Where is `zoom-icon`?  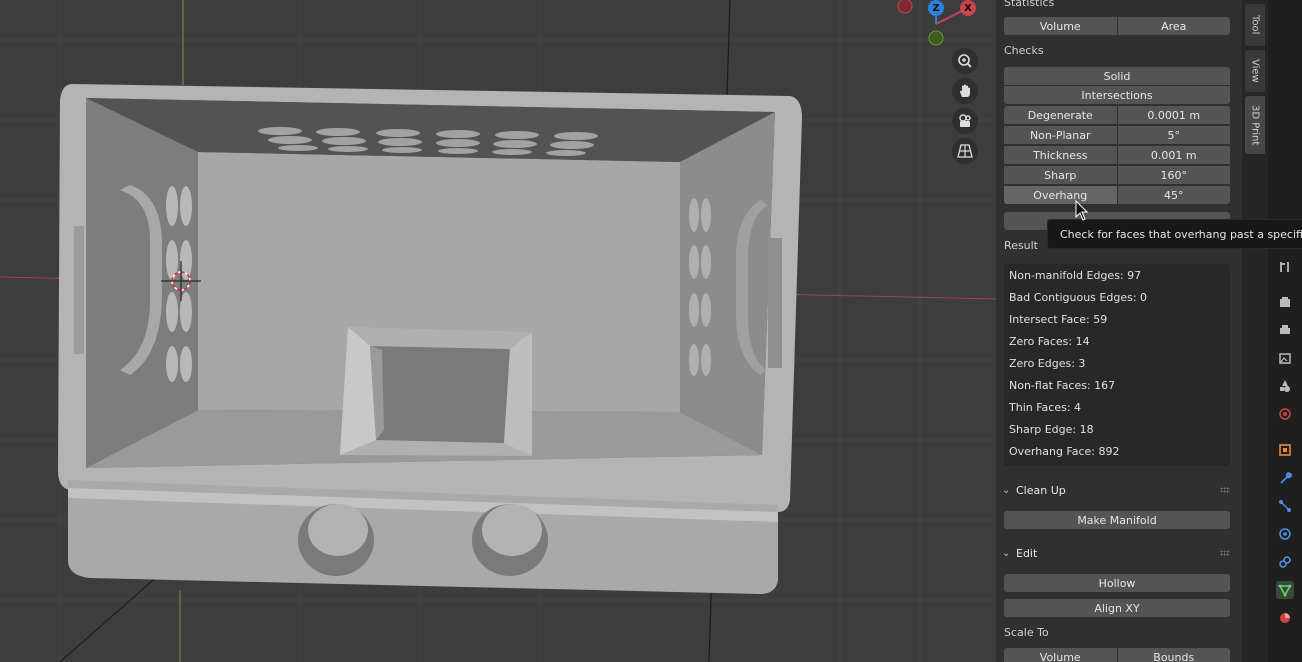
zoom-icon is located at coordinates (965, 61).